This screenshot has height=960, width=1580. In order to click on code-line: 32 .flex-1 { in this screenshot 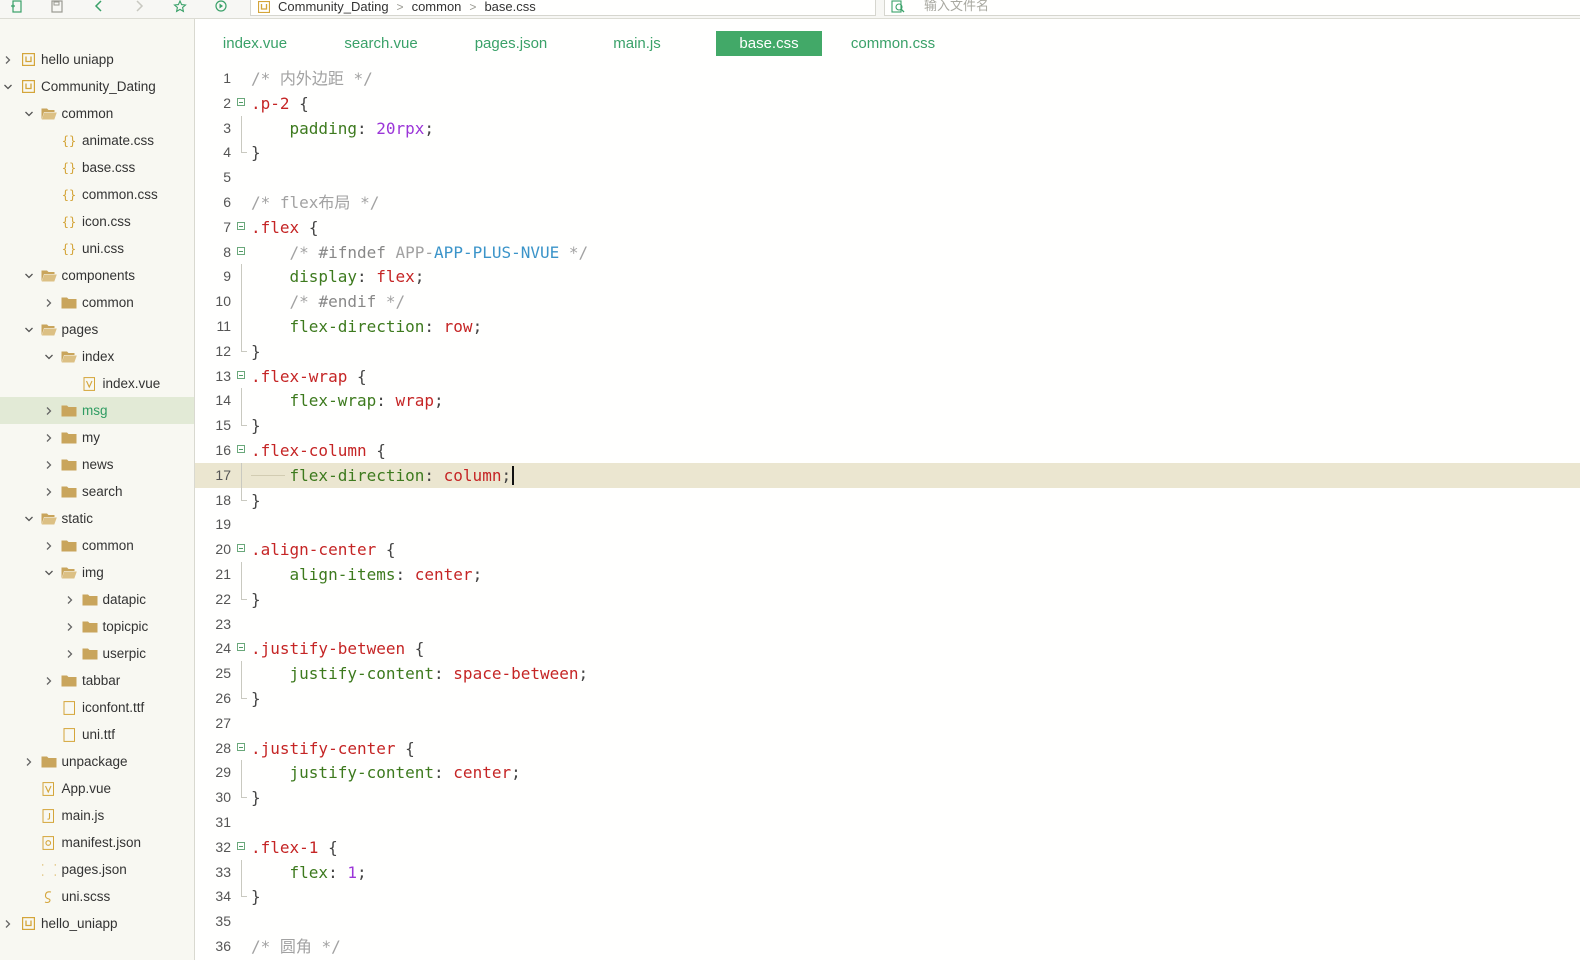, I will do `click(887, 847)`.